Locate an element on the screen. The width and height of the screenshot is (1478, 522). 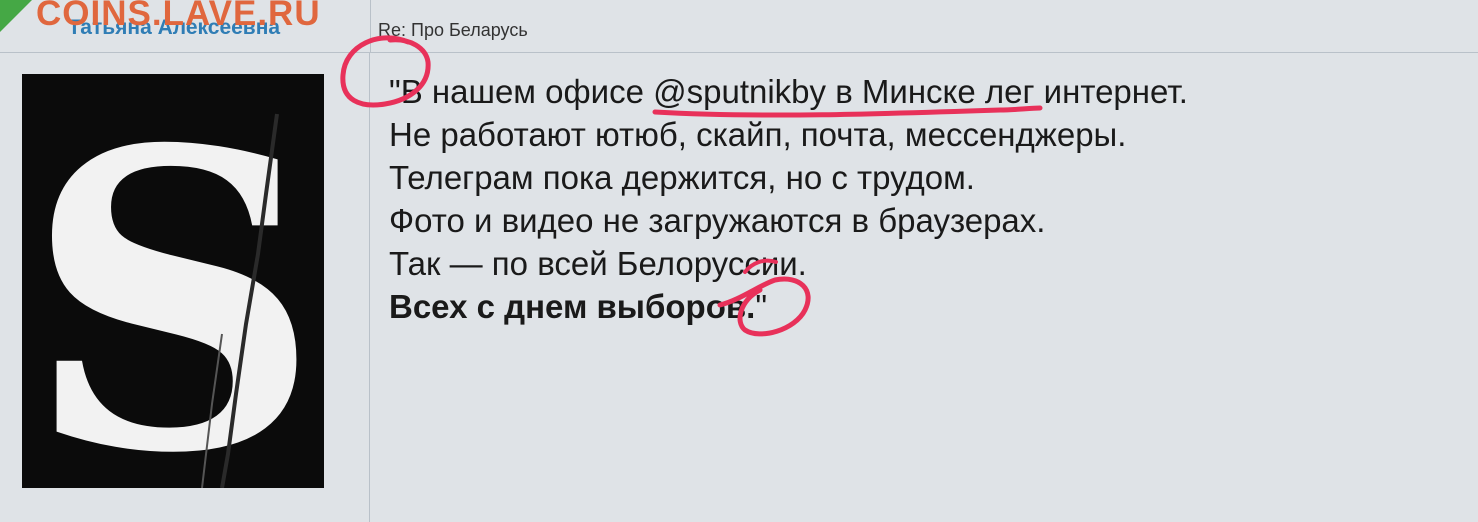
post-line-4: Фото и видео не загружаются в браузерах. is located at coordinates (717, 220).